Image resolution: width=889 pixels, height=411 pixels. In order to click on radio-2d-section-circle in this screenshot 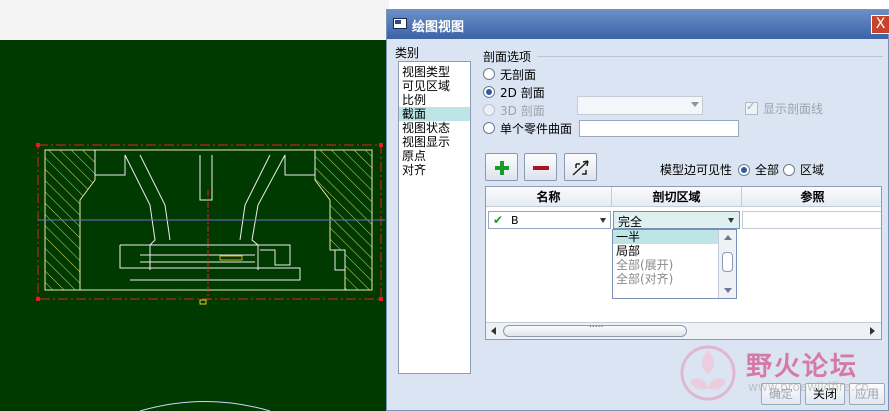, I will do `click(489, 92)`.